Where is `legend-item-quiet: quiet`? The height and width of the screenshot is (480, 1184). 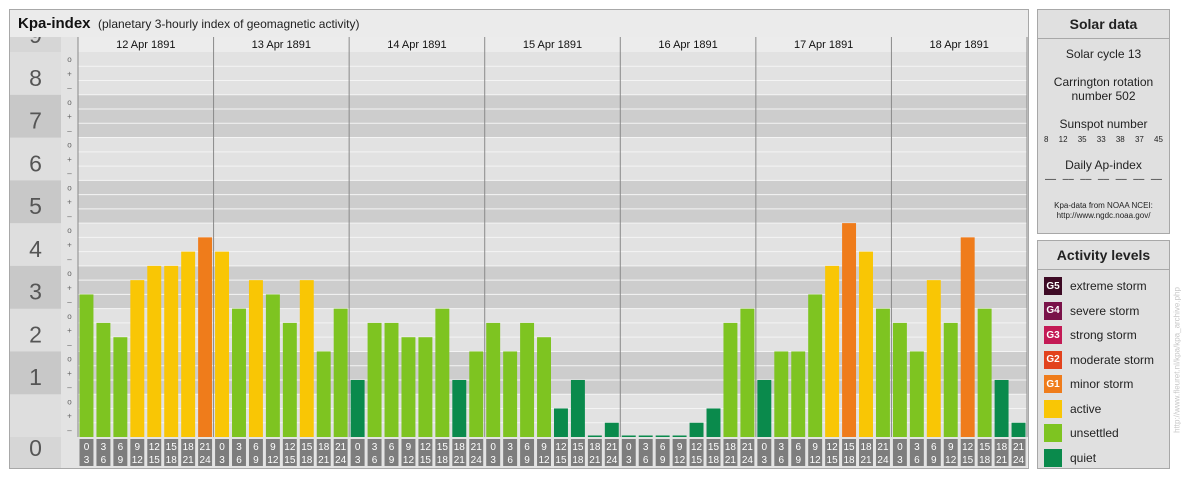 legend-item-quiet: quiet is located at coordinates (1103, 458).